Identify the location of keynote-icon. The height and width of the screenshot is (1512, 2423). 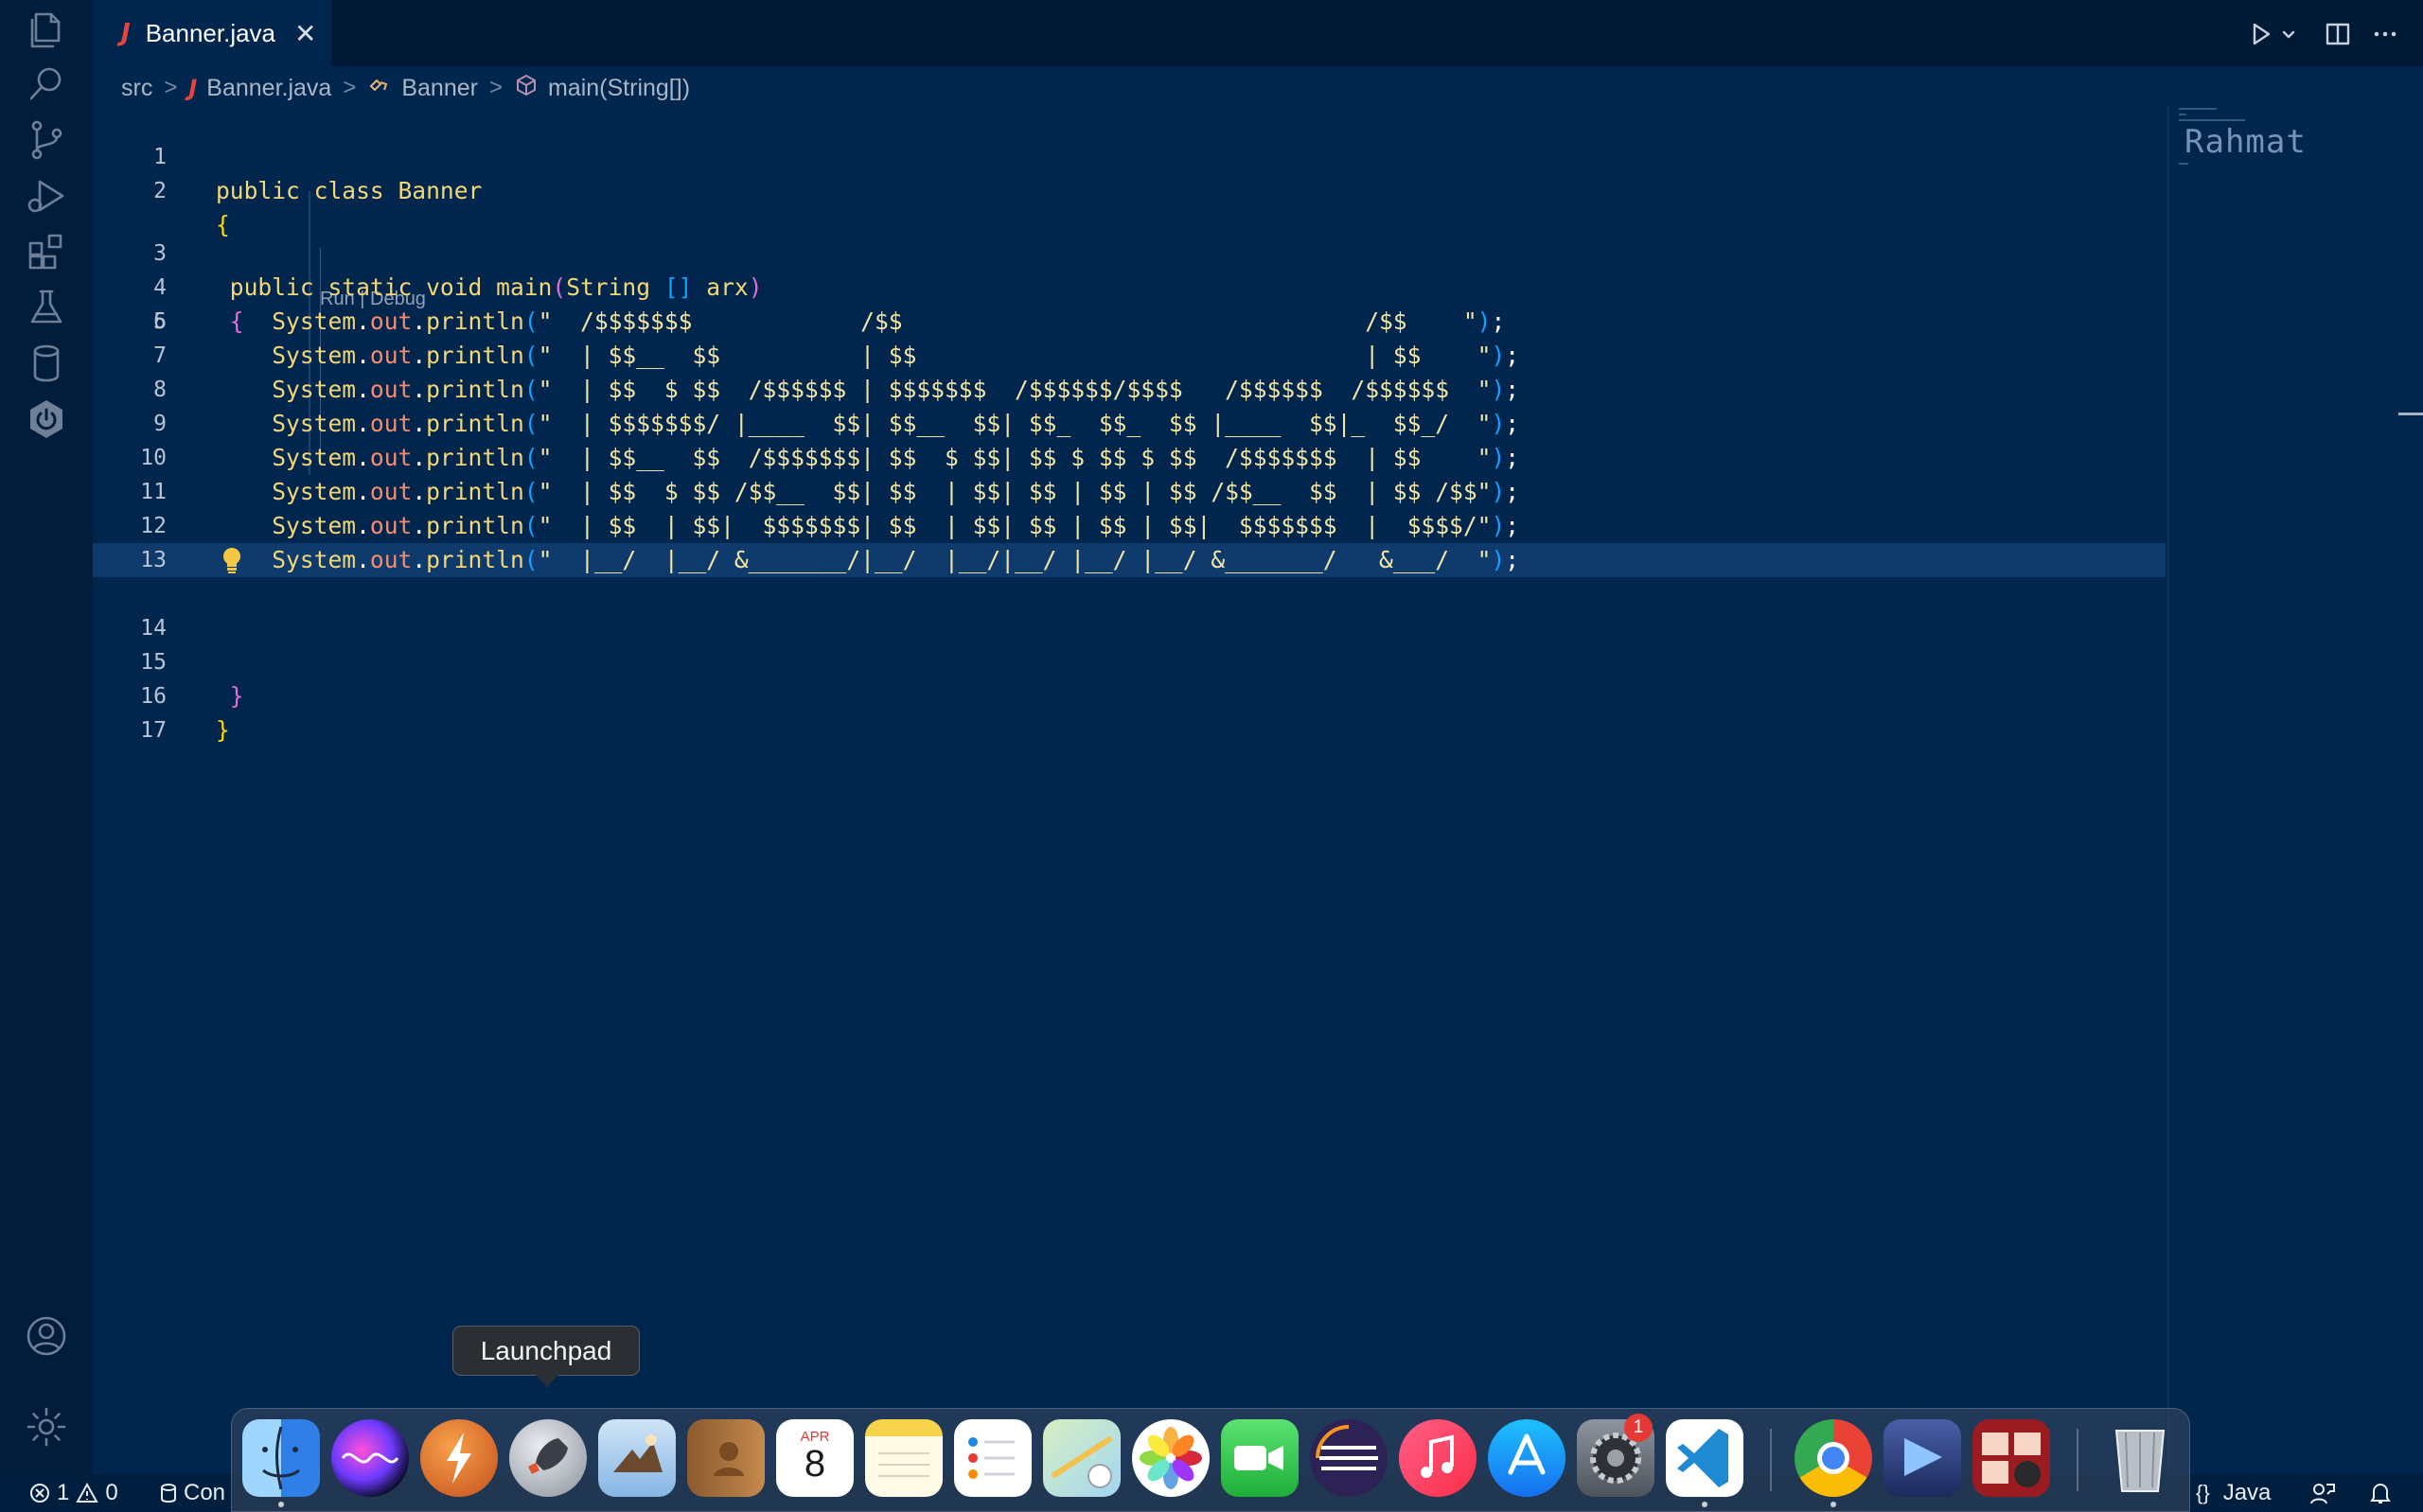
(1922, 1458).